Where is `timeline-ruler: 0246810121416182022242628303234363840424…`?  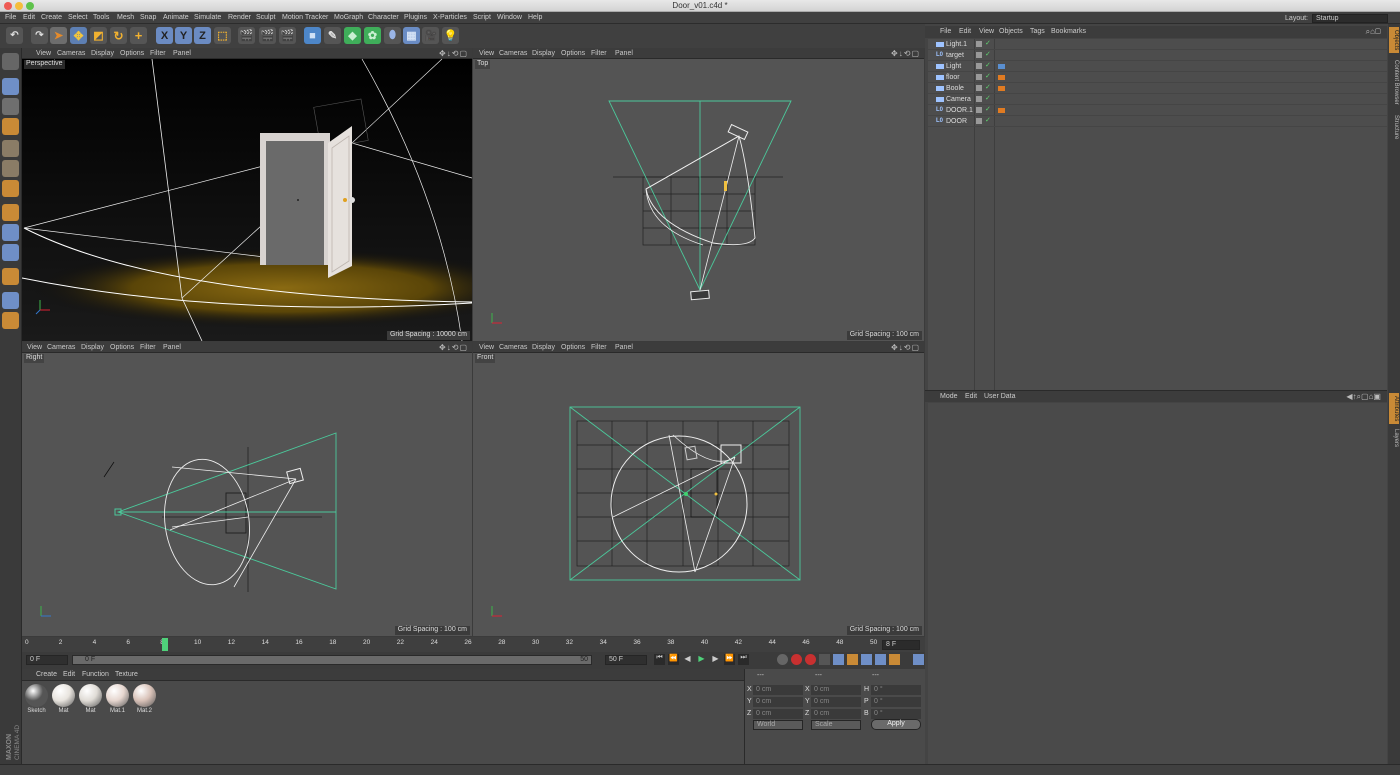 timeline-ruler: 0246810121416182022242628303234363840424… is located at coordinates (473, 644).